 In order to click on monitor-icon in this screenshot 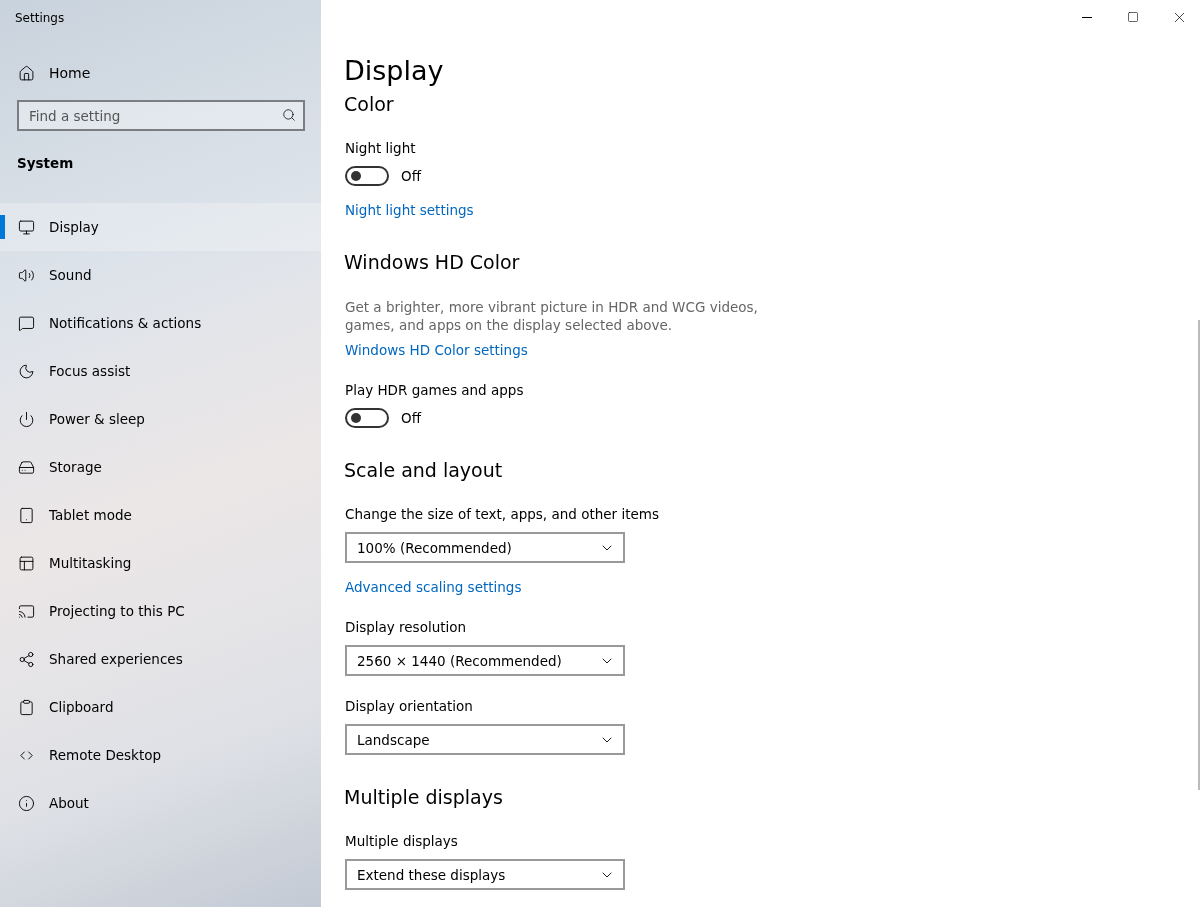, I will do `click(26, 227)`.